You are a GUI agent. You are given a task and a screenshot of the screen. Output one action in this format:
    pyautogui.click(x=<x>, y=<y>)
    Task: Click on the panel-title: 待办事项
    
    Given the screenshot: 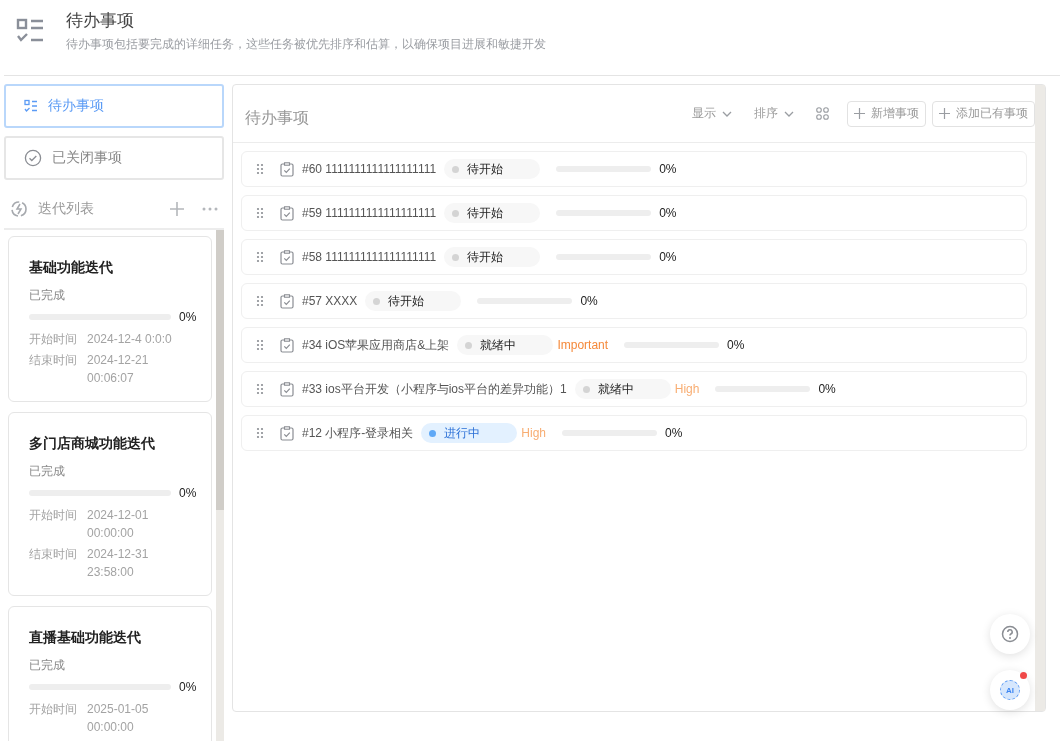 What is the action you would take?
    pyautogui.click(x=277, y=118)
    